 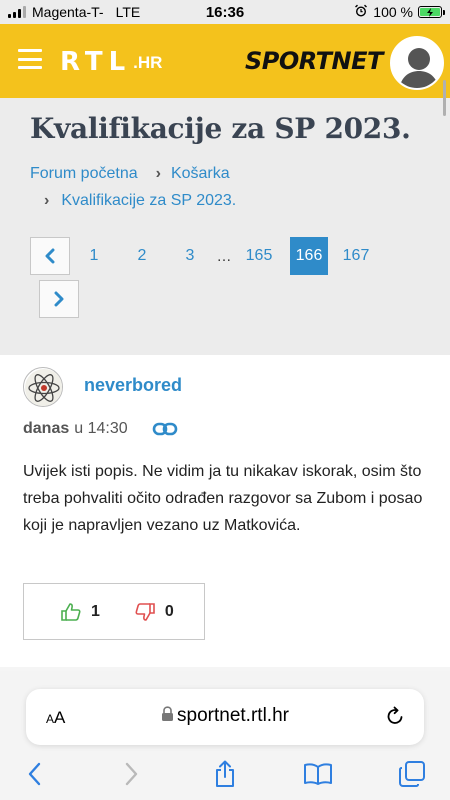 What do you see at coordinates (361, 12) in the screenshot?
I see `alarm-icon` at bounding box center [361, 12].